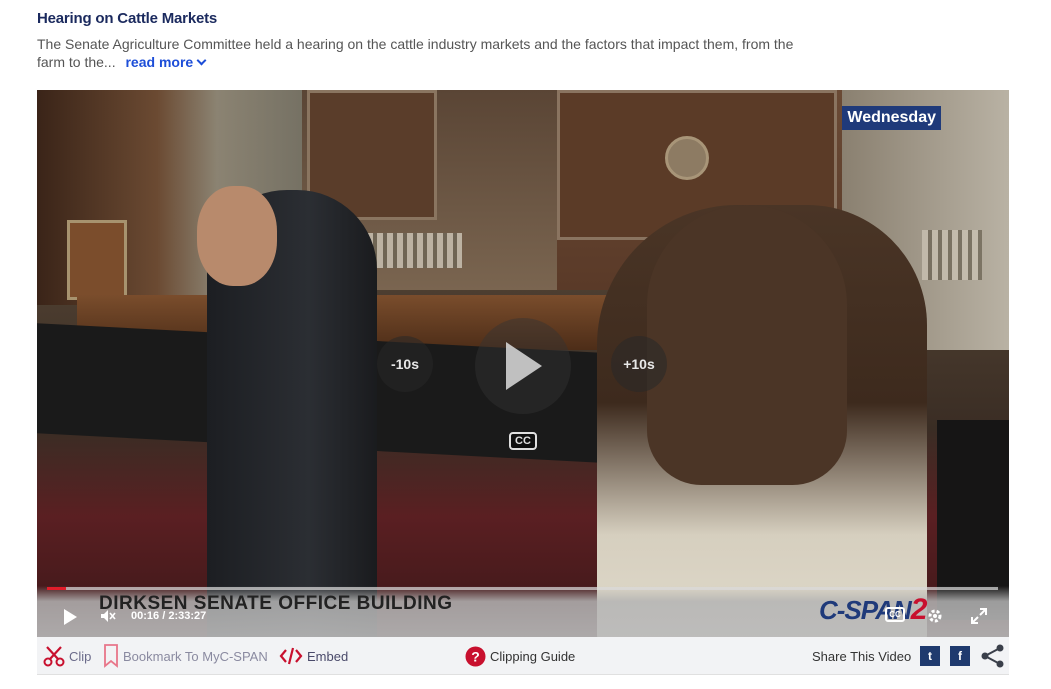 This screenshot has height=689, width=1051. I want to click on scene-grille-right, so click(952, 255).